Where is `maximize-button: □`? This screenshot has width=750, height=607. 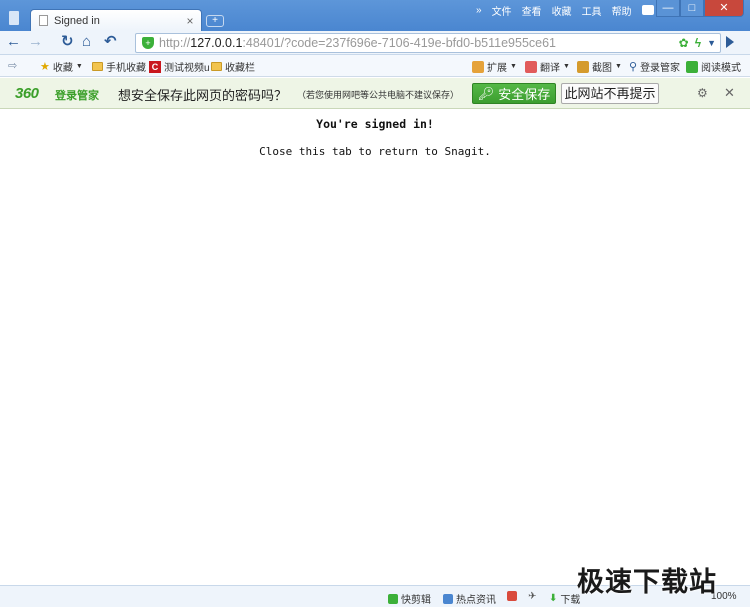
maximize-button: □ is located at coordinates (692, 8).